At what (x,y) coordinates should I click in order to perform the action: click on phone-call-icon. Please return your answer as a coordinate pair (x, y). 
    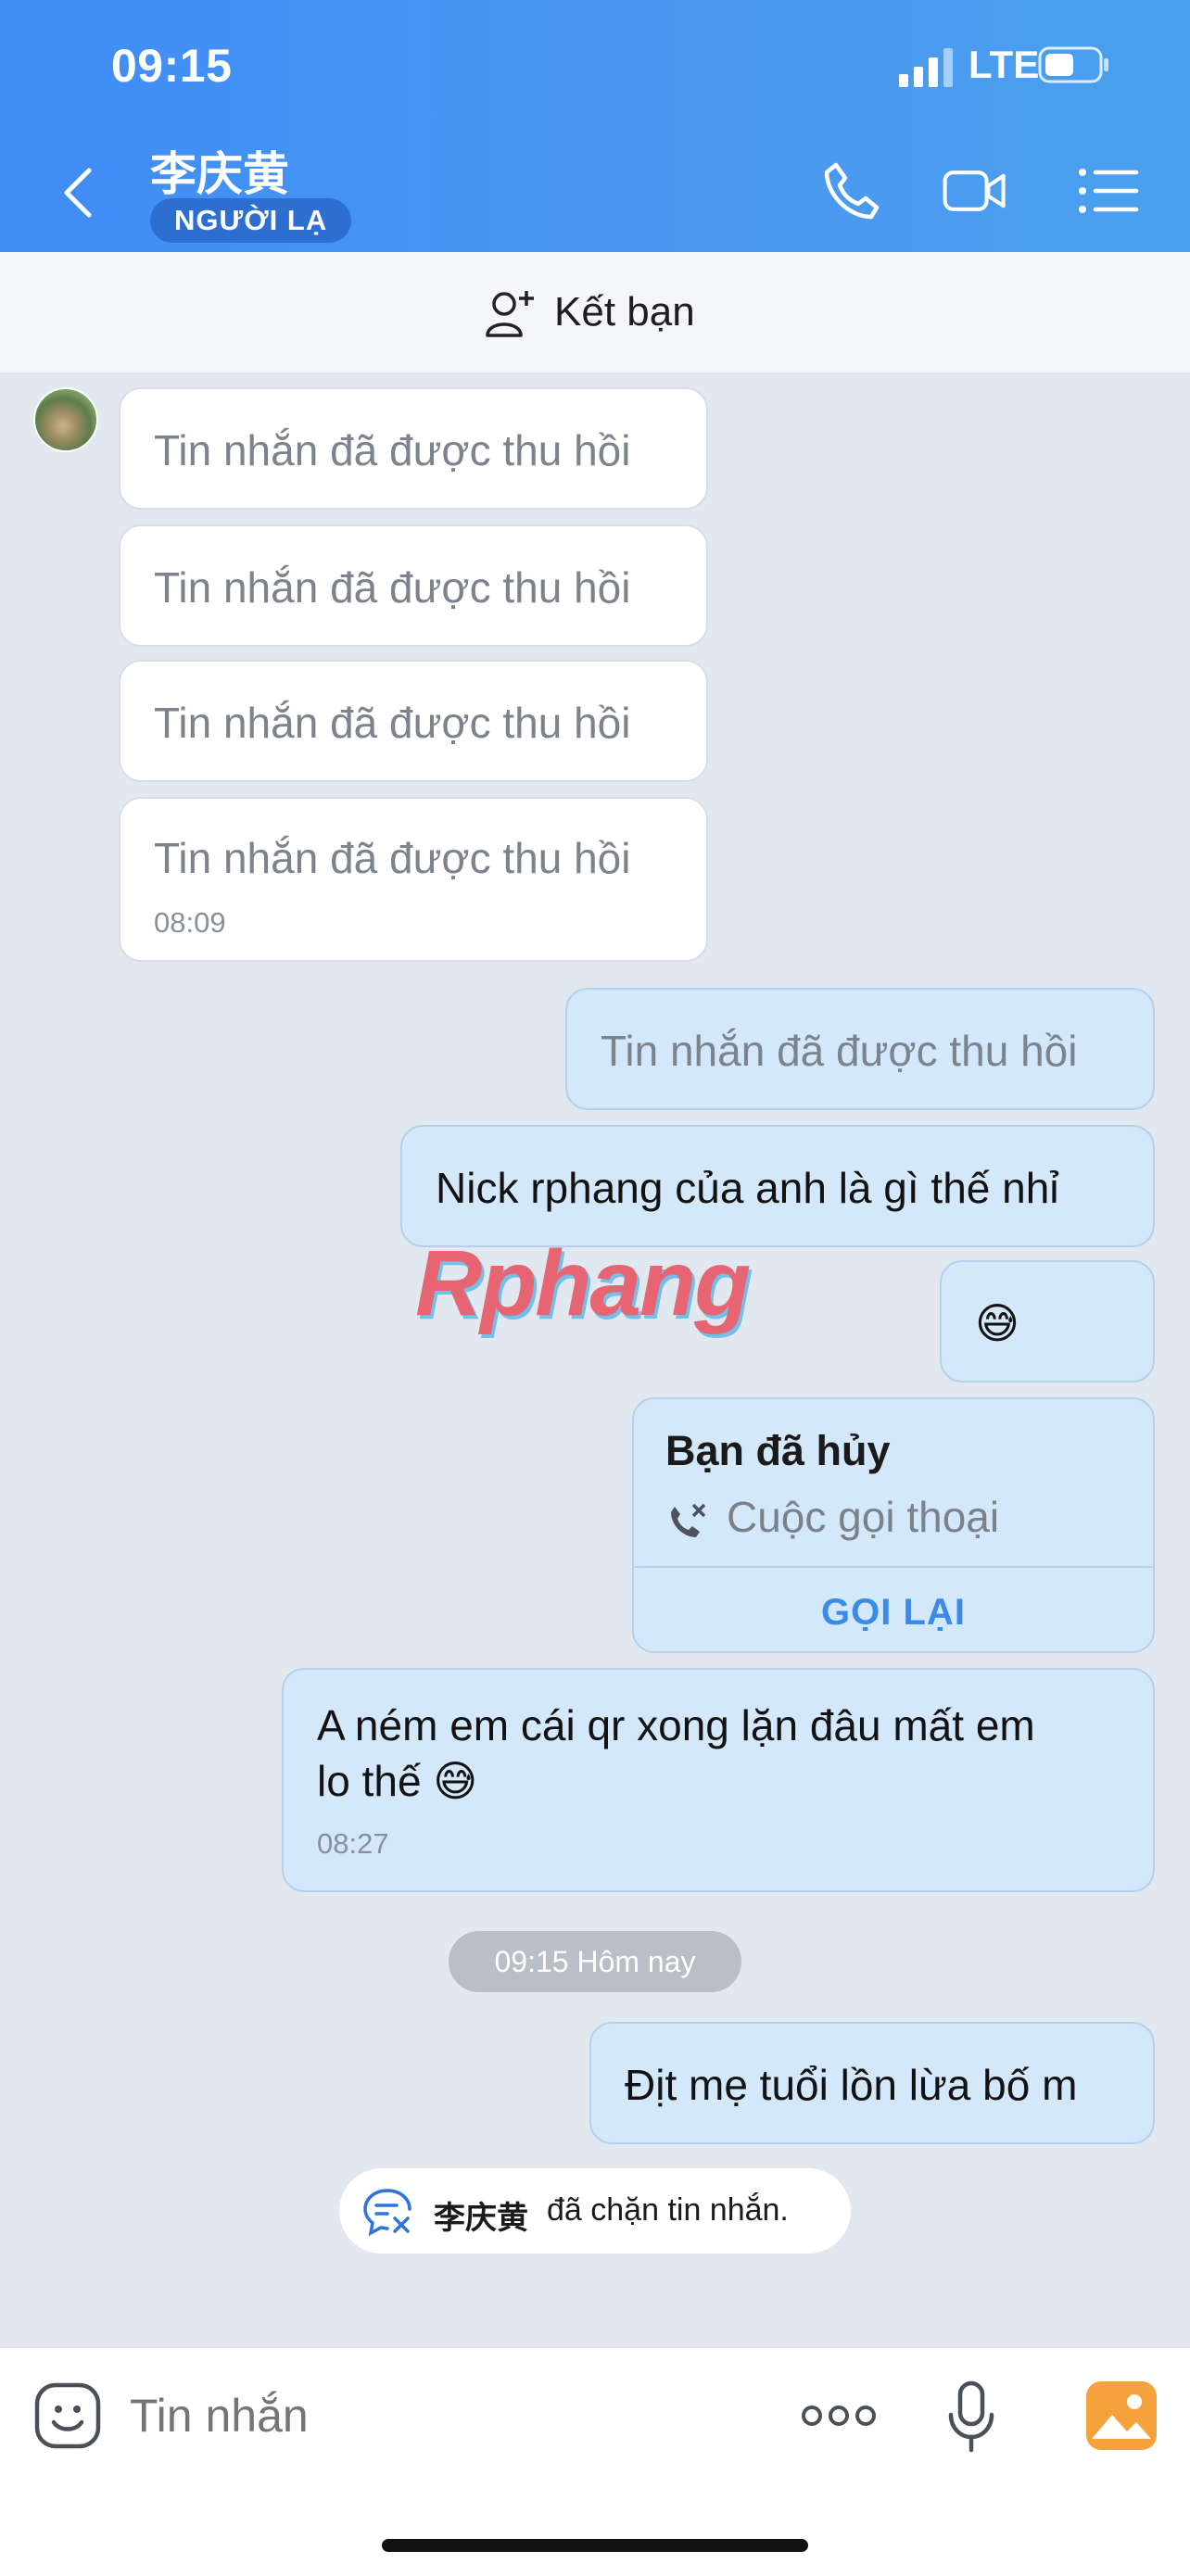
    Looking at the image, I should click on (850, 191).